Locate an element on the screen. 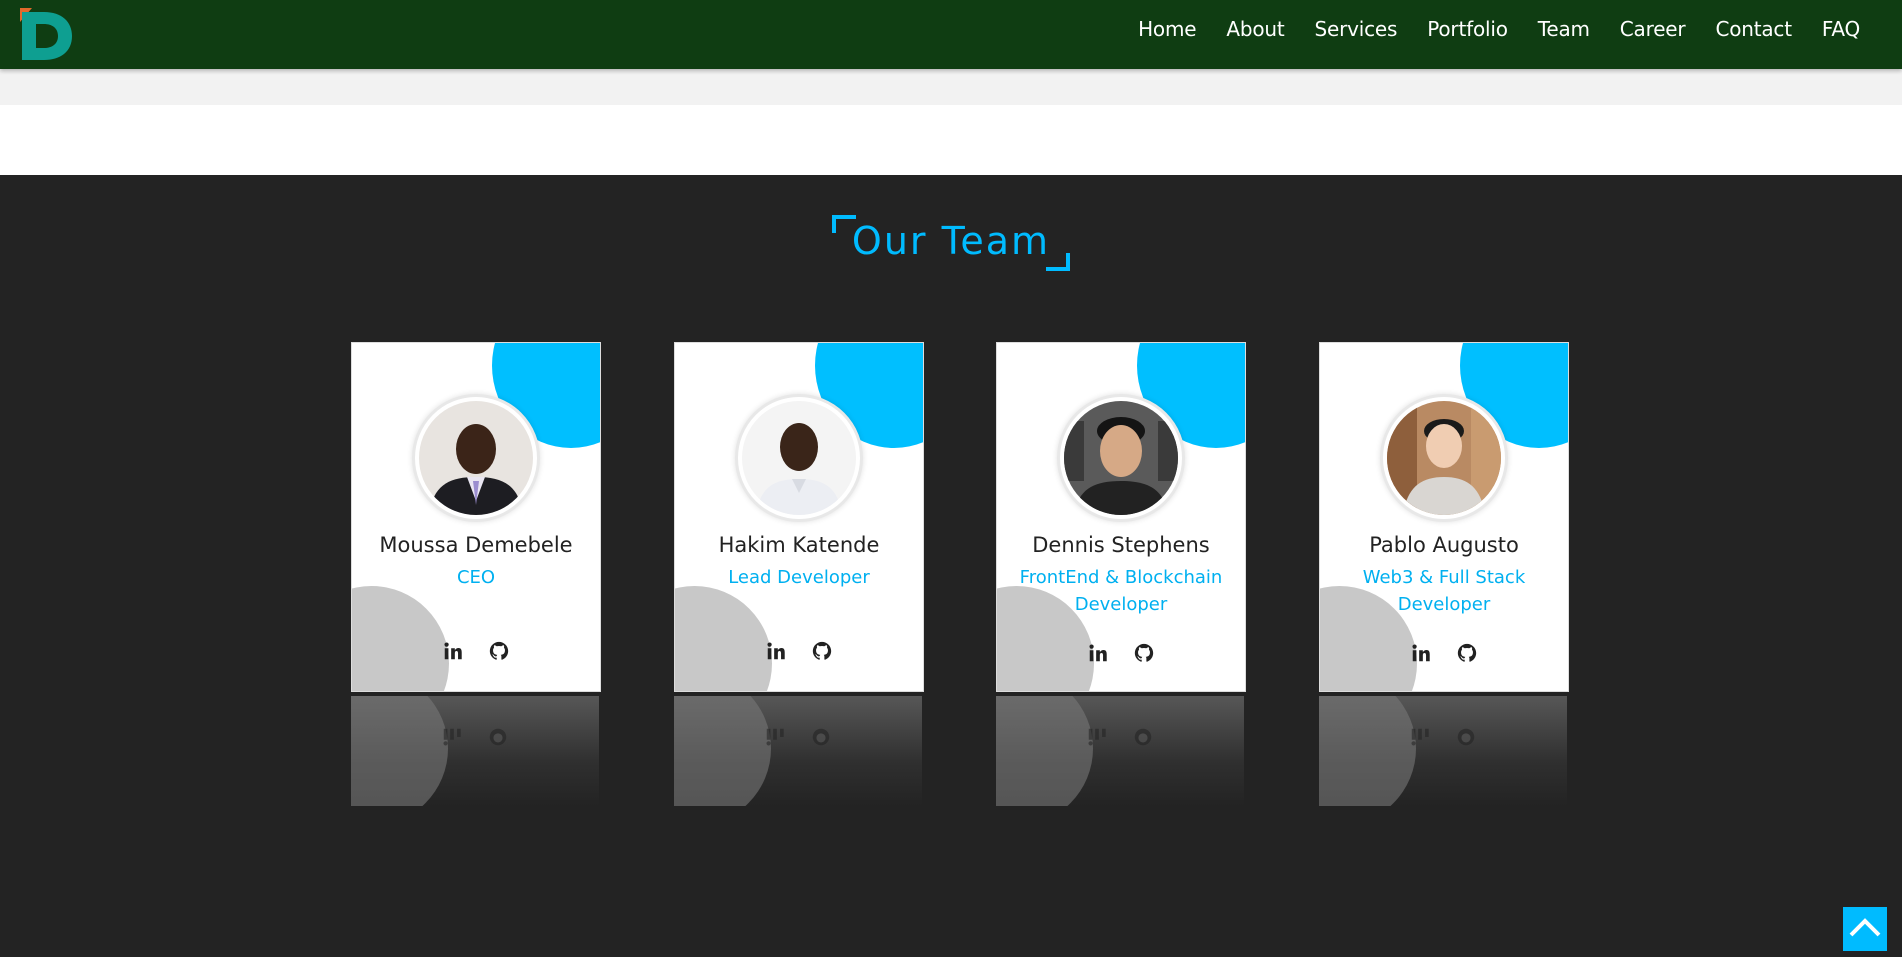 The width and height of the screenshot is (1902, 957). nav-career: Career is located at coordinates (1653, 29).